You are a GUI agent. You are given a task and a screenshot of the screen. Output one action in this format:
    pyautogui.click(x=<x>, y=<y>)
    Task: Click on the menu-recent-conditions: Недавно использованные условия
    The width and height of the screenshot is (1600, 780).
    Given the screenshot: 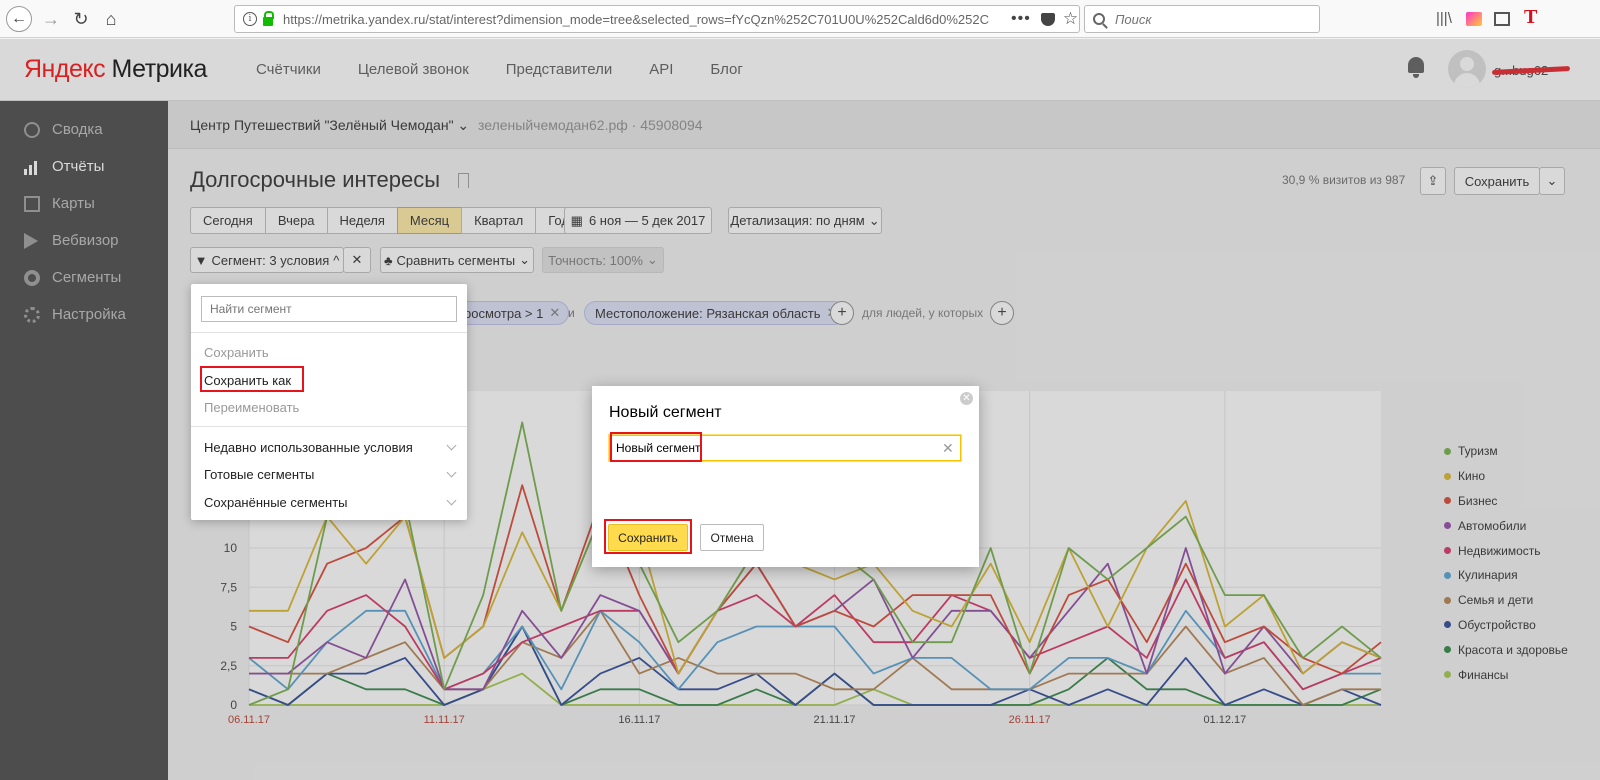 What is the action you would take?
    pyautogui.click(x=308, y=447)
    